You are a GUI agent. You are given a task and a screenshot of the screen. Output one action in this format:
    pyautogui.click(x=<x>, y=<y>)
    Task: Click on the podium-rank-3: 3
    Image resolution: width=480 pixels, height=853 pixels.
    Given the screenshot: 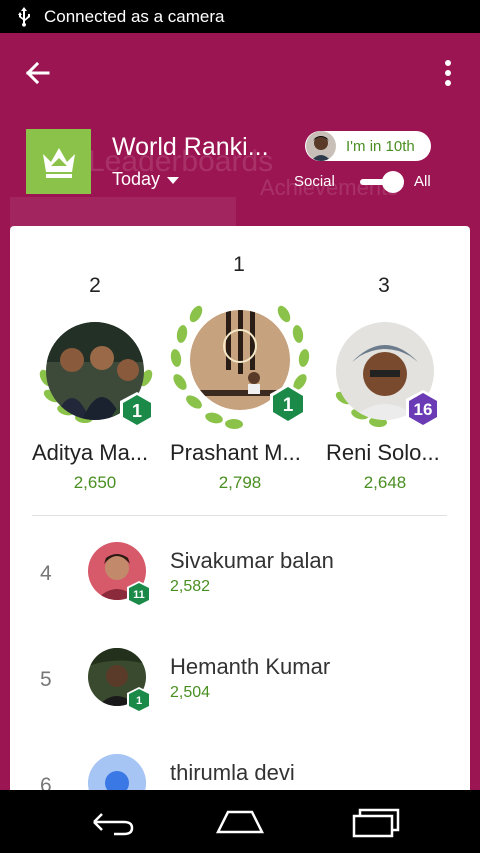 What is the action you would take?
    pyautogui.click(x=384, y=285)
    